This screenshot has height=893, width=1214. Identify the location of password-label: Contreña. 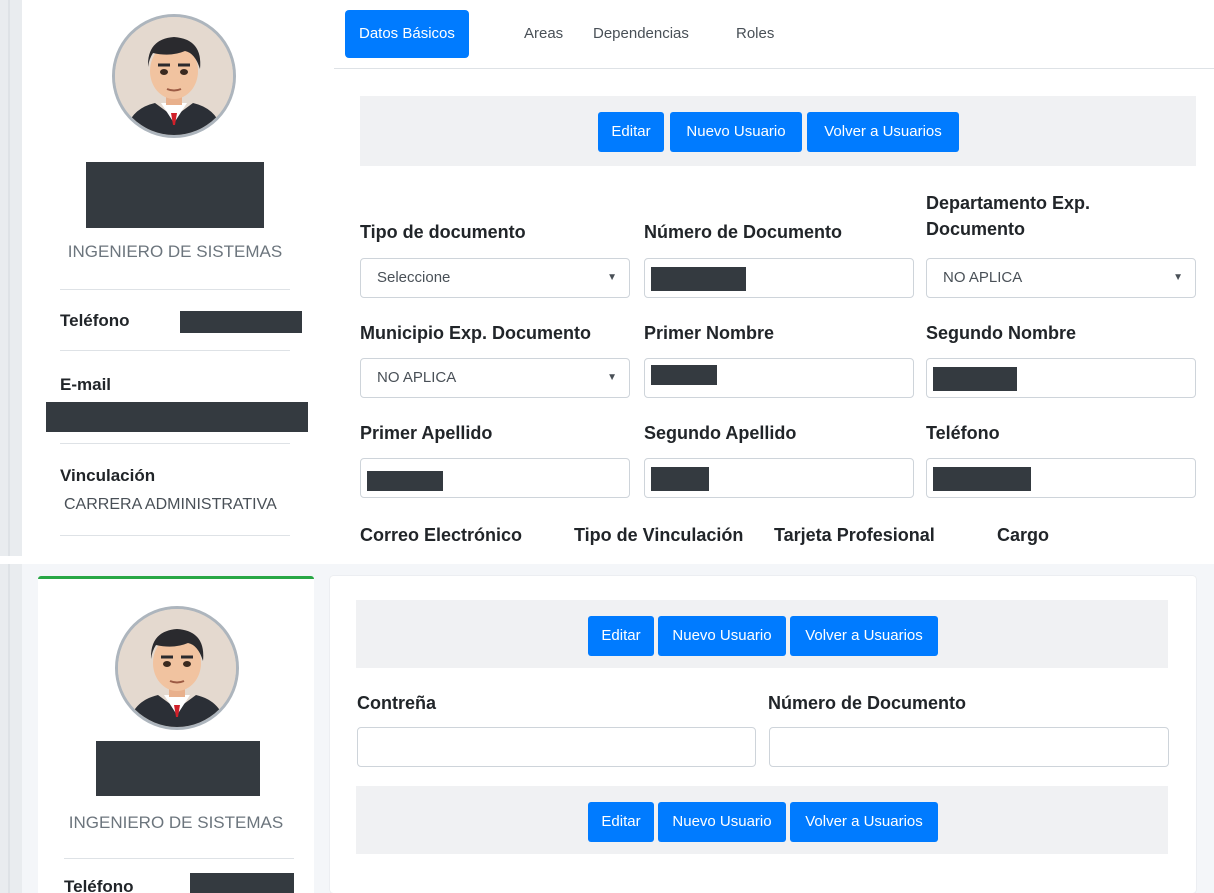
(397, 703).